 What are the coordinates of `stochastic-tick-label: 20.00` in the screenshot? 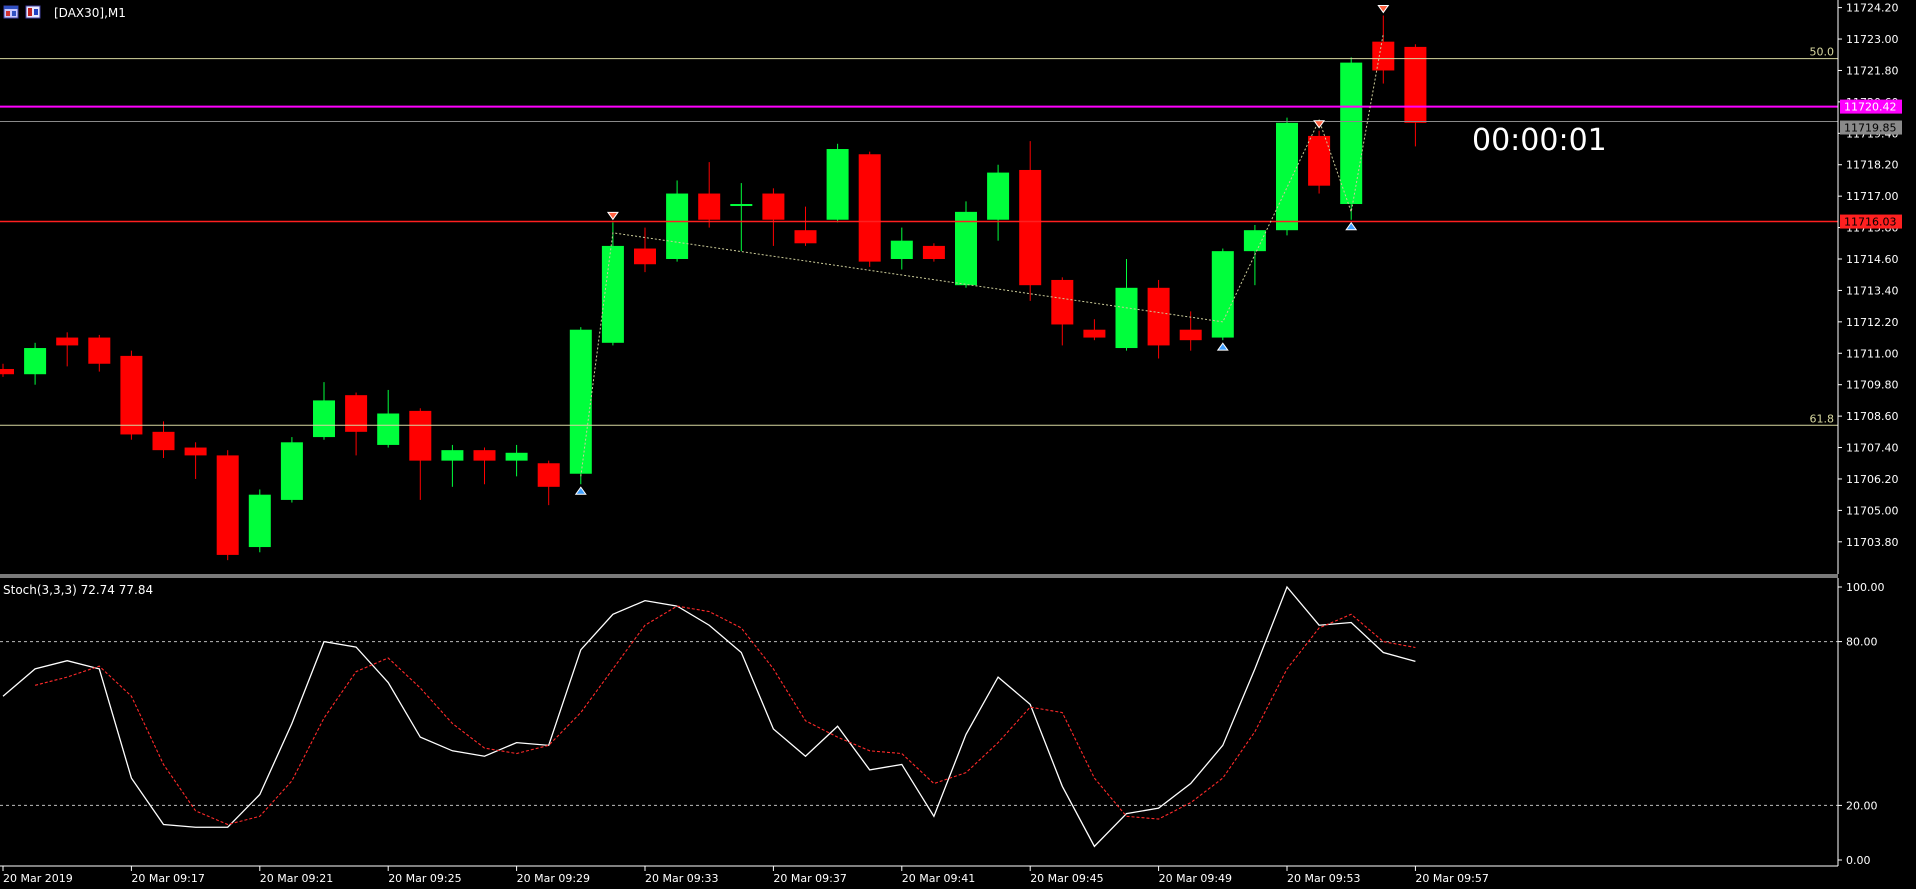 It's located at (1862, 805).